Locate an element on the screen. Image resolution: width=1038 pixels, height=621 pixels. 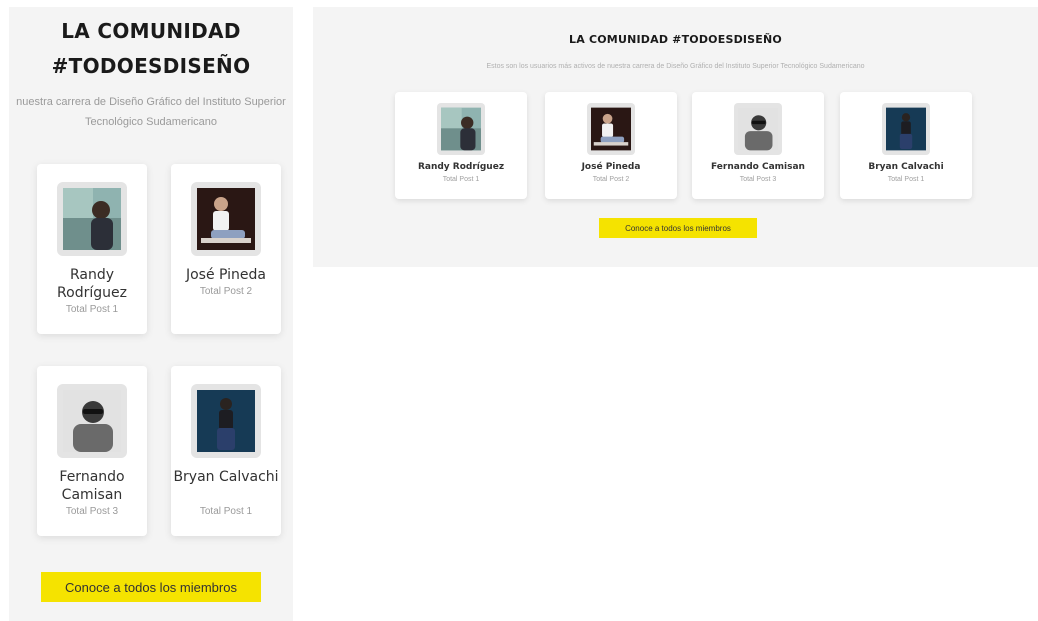
desktop-title: LA COMUNIDAD #TODOESDISEÑO is located at coordinates (675, 39).